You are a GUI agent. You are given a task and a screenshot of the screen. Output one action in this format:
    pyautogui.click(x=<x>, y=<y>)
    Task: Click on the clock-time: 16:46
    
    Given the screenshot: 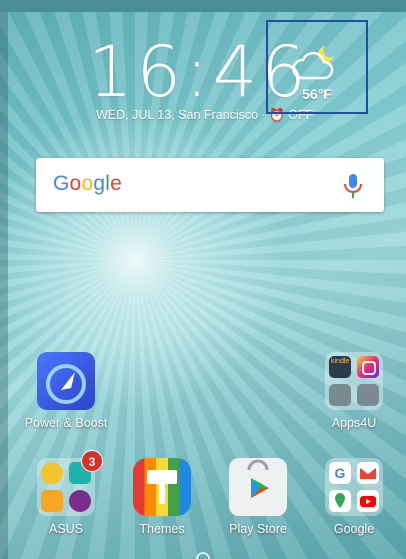 What is the action you would take?
    pyautogui.click(x=197, y=72)
    